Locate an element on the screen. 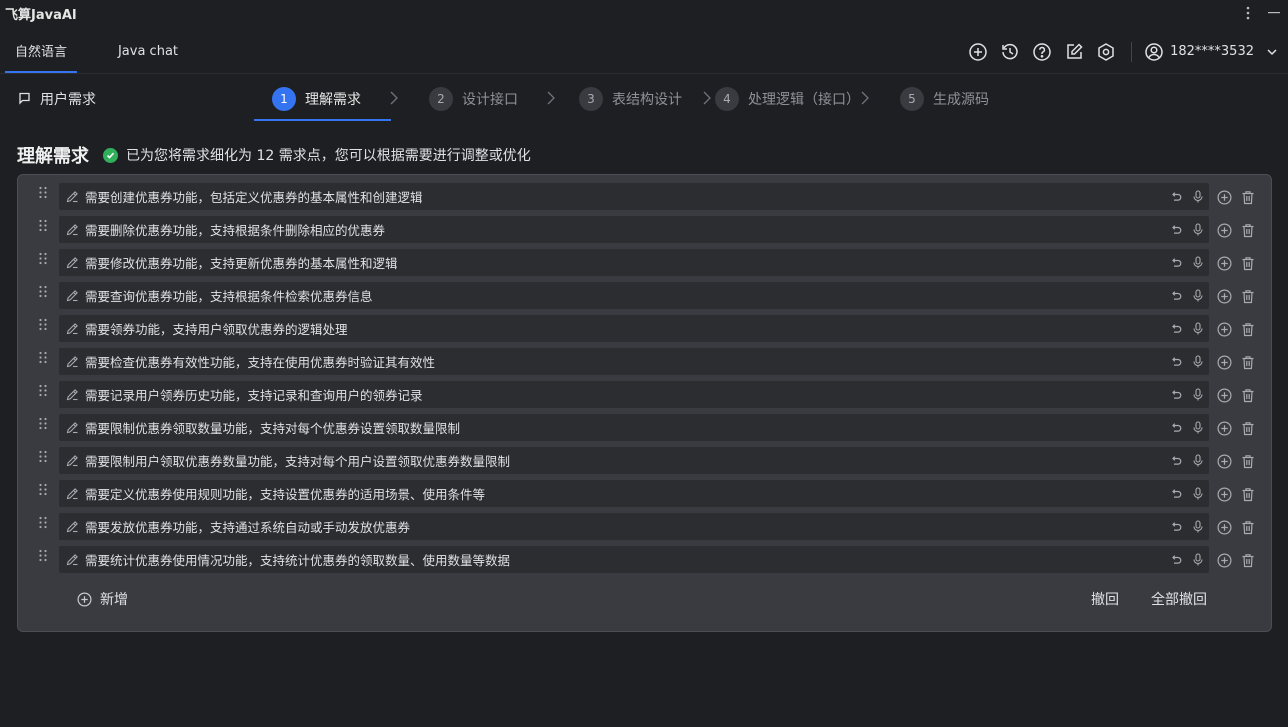 This screenshot has height=727, width=1288. settings-hex-icon is located at coordinates (1106, 52).